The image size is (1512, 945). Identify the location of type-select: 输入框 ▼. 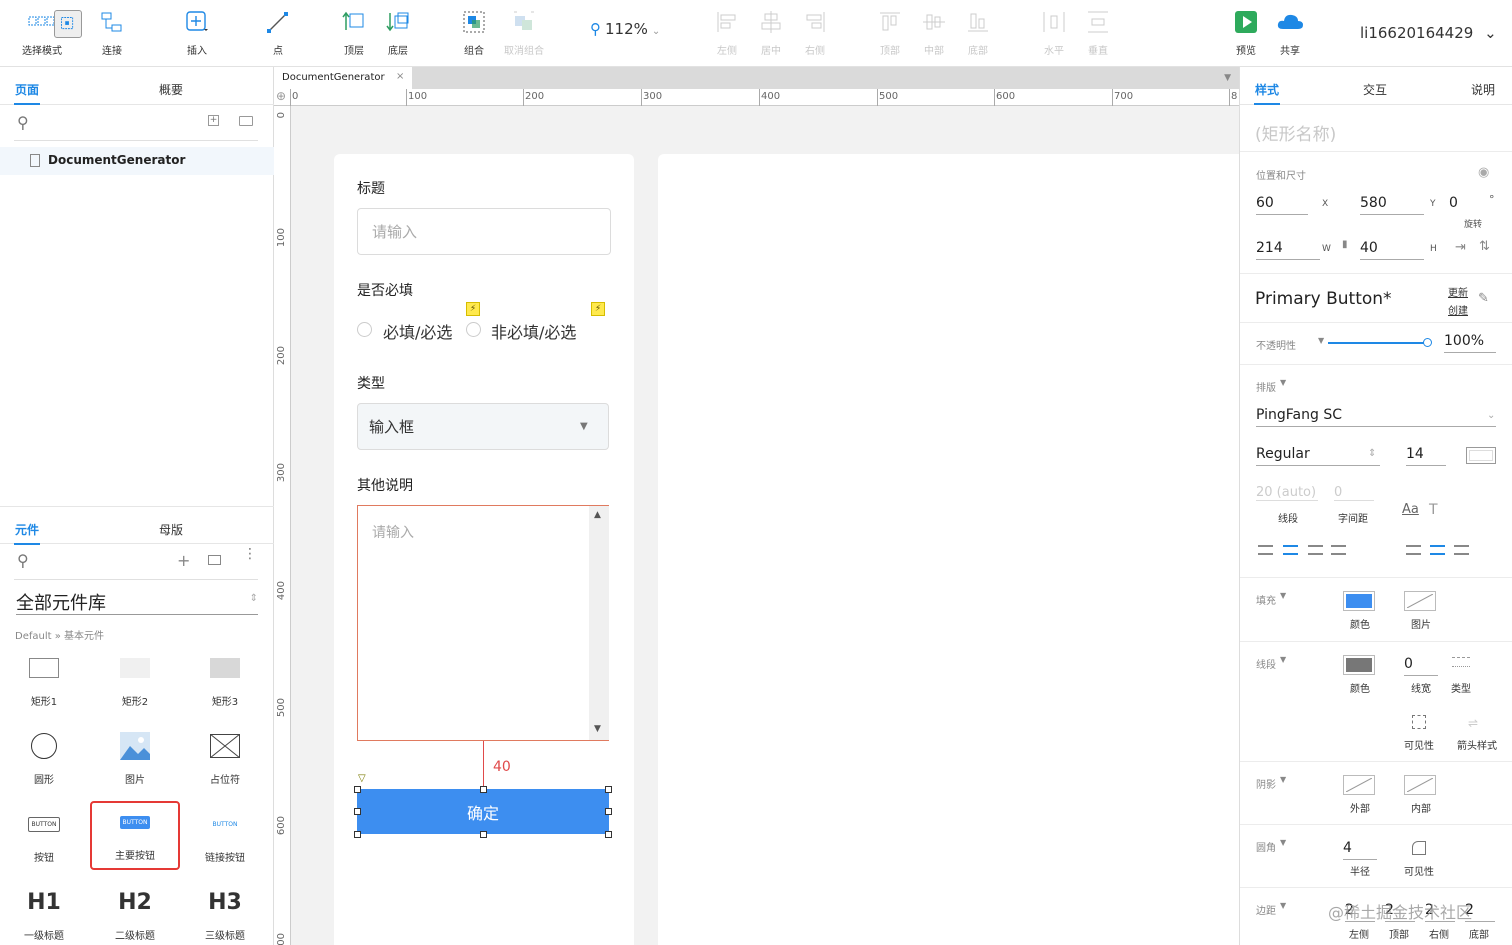
(483, 426).